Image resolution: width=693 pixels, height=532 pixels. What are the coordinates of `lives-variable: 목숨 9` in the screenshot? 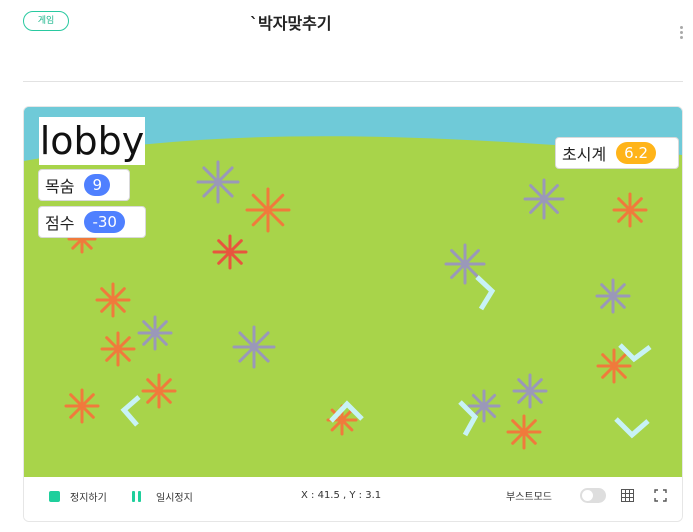 It's located at (84, 185).